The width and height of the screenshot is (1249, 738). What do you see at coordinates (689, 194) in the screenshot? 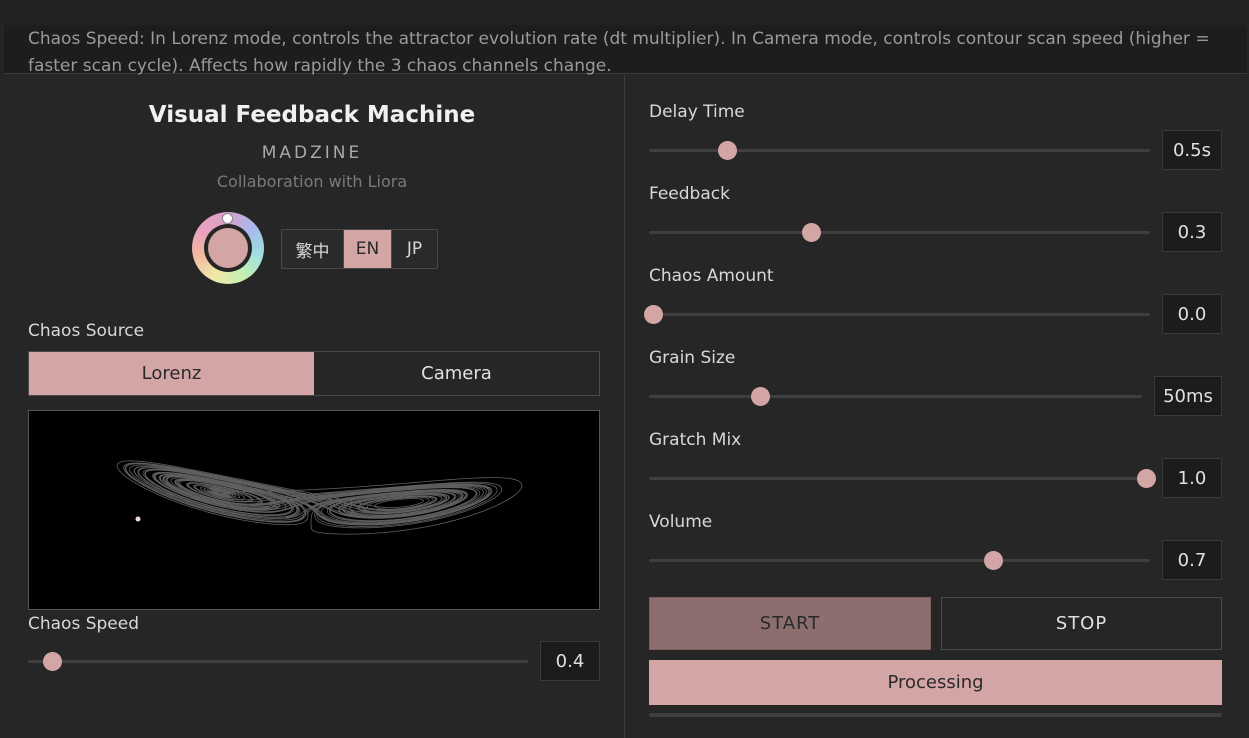
I see `feedback-label: Feedback` at bounding box center [689, 194].